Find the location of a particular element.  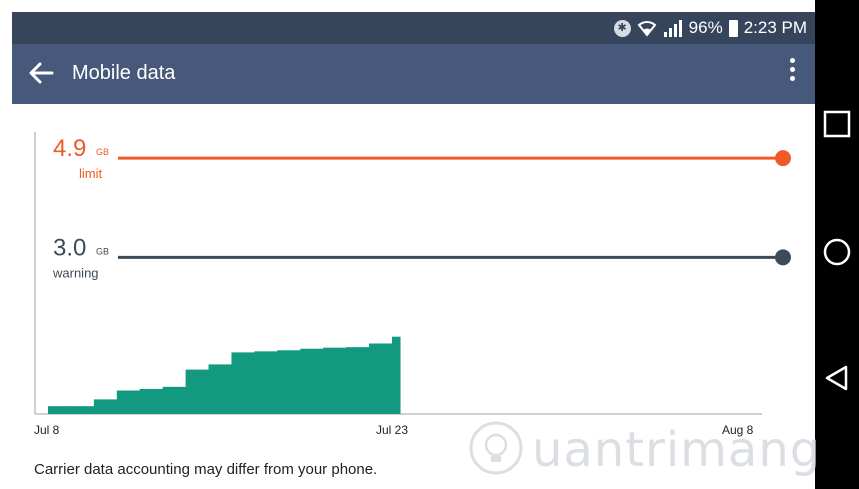

status-bar: ✱ 96% 2:23 PM is located at coordinates (413, 28).